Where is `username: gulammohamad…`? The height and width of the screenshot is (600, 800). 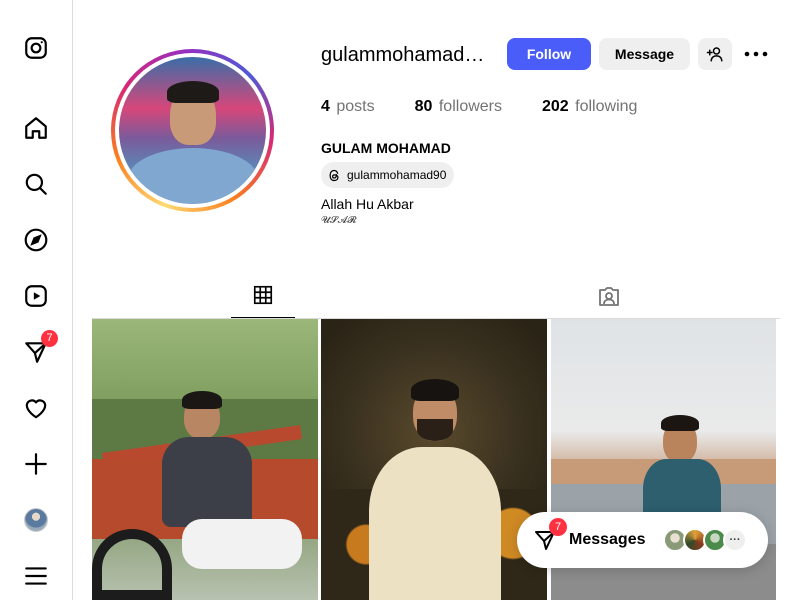 username: gulammohamad… is located at coordinates (403, 55).